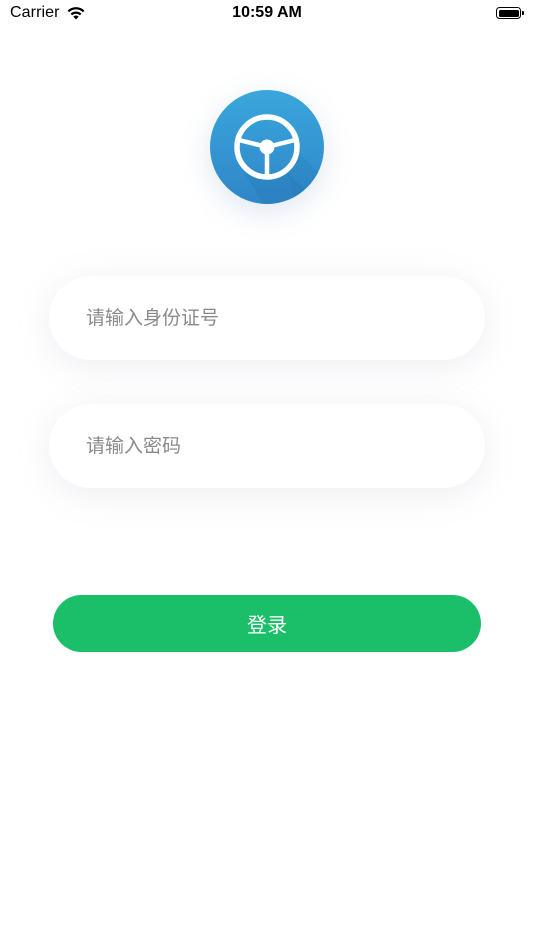 This screenshot has width=534, height=950. Describe the element at coordinates (285, 446) in the screenshot. I see `password-input` at that location.